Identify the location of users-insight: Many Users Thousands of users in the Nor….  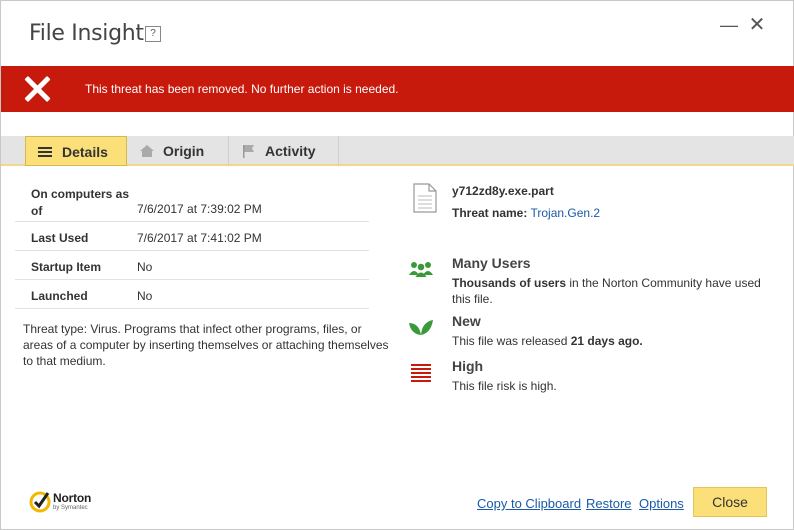
(592, 280).